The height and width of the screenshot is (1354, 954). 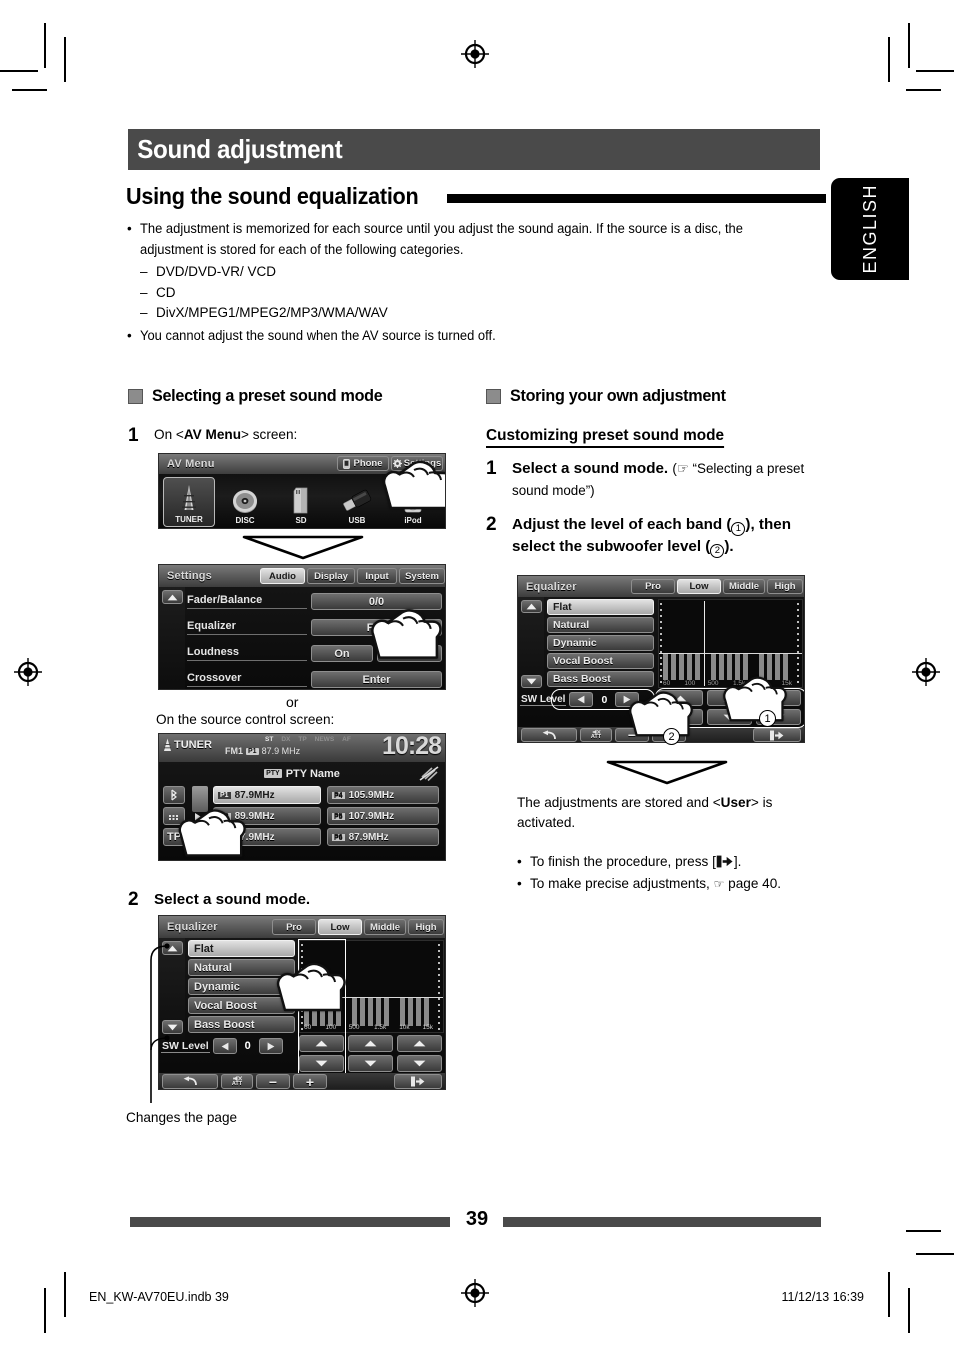 I want to click on settings-row-loudness: Loudness On Off, so click(x=314, y=653).